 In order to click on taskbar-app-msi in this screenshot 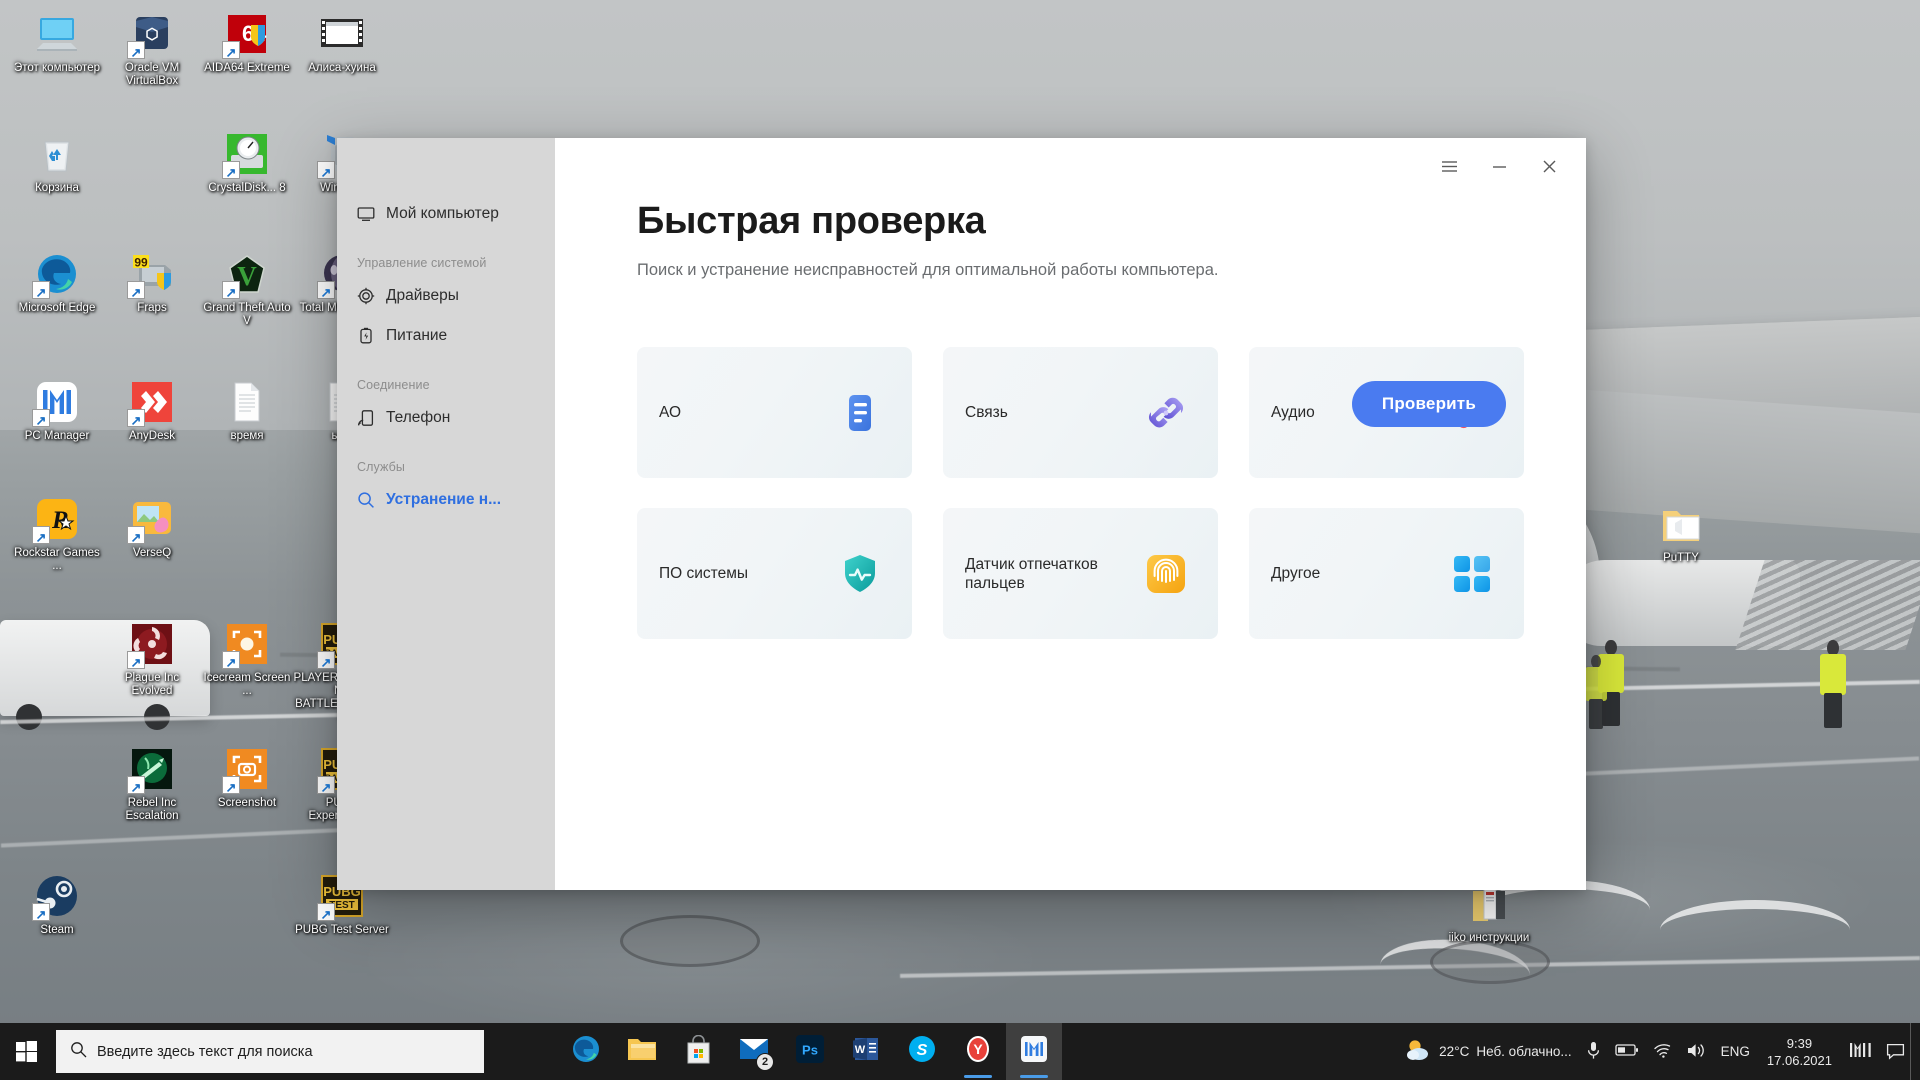, I will do `click(1034, 1051)`.